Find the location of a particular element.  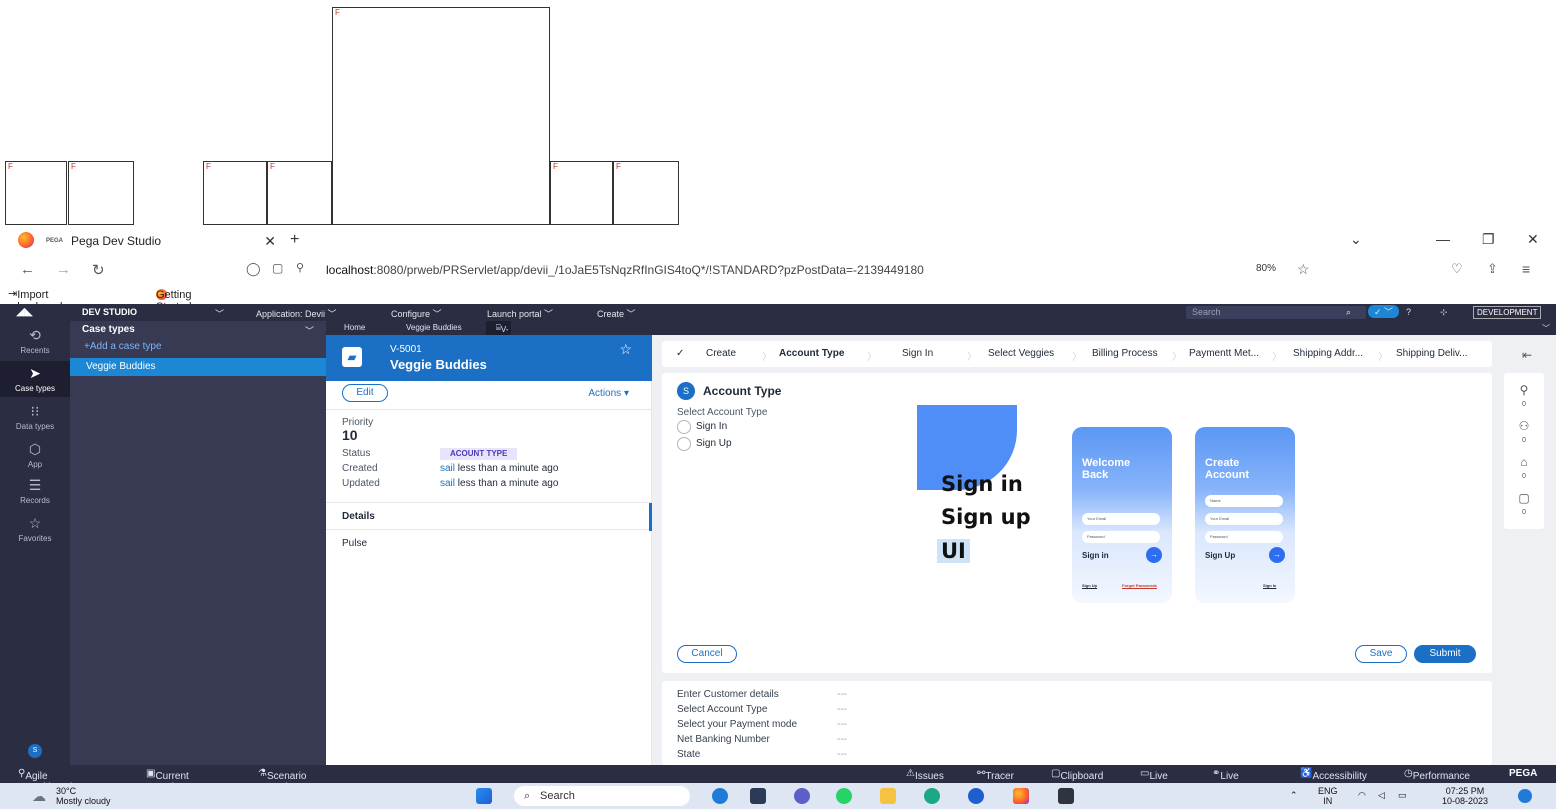

rail-item-records: ☰ Records is located at coordinates (35, 491).